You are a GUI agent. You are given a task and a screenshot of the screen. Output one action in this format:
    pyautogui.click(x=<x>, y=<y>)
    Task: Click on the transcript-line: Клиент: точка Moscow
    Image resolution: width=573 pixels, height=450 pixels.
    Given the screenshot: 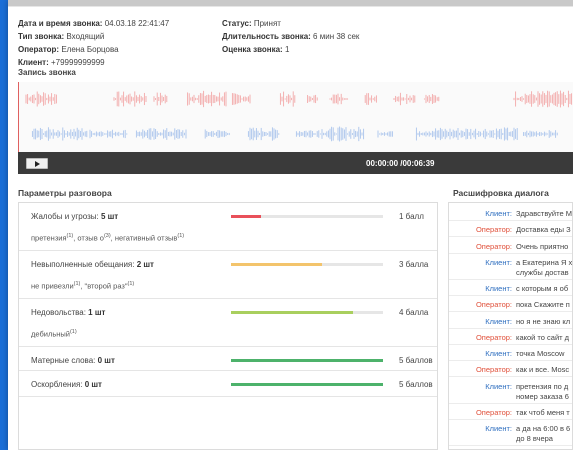 What is the action you would take?
    pyautogui.click(x=510, y=353)
    